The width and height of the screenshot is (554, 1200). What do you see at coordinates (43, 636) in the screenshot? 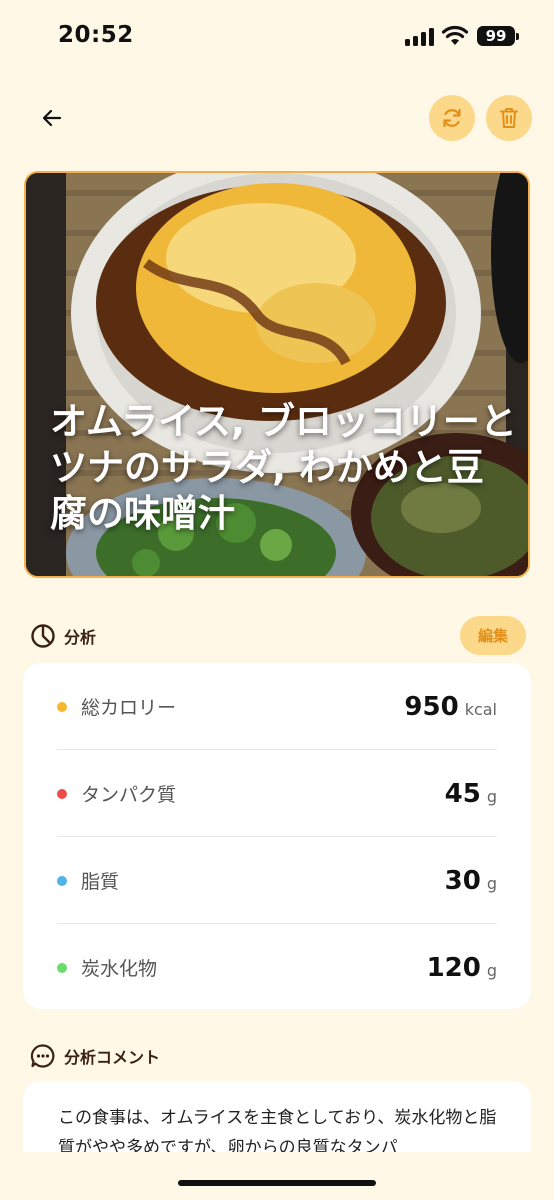
I see `pie-chart-icon` at bounding box center [43, 636].